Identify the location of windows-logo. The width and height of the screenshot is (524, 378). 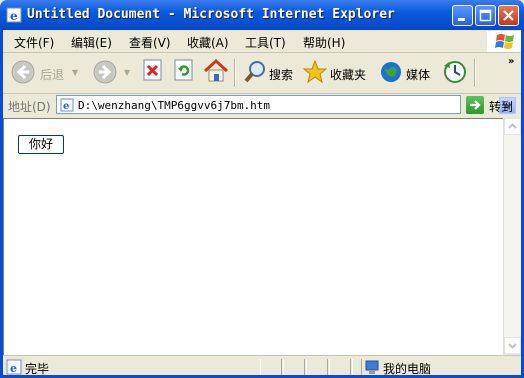
(505, 41).